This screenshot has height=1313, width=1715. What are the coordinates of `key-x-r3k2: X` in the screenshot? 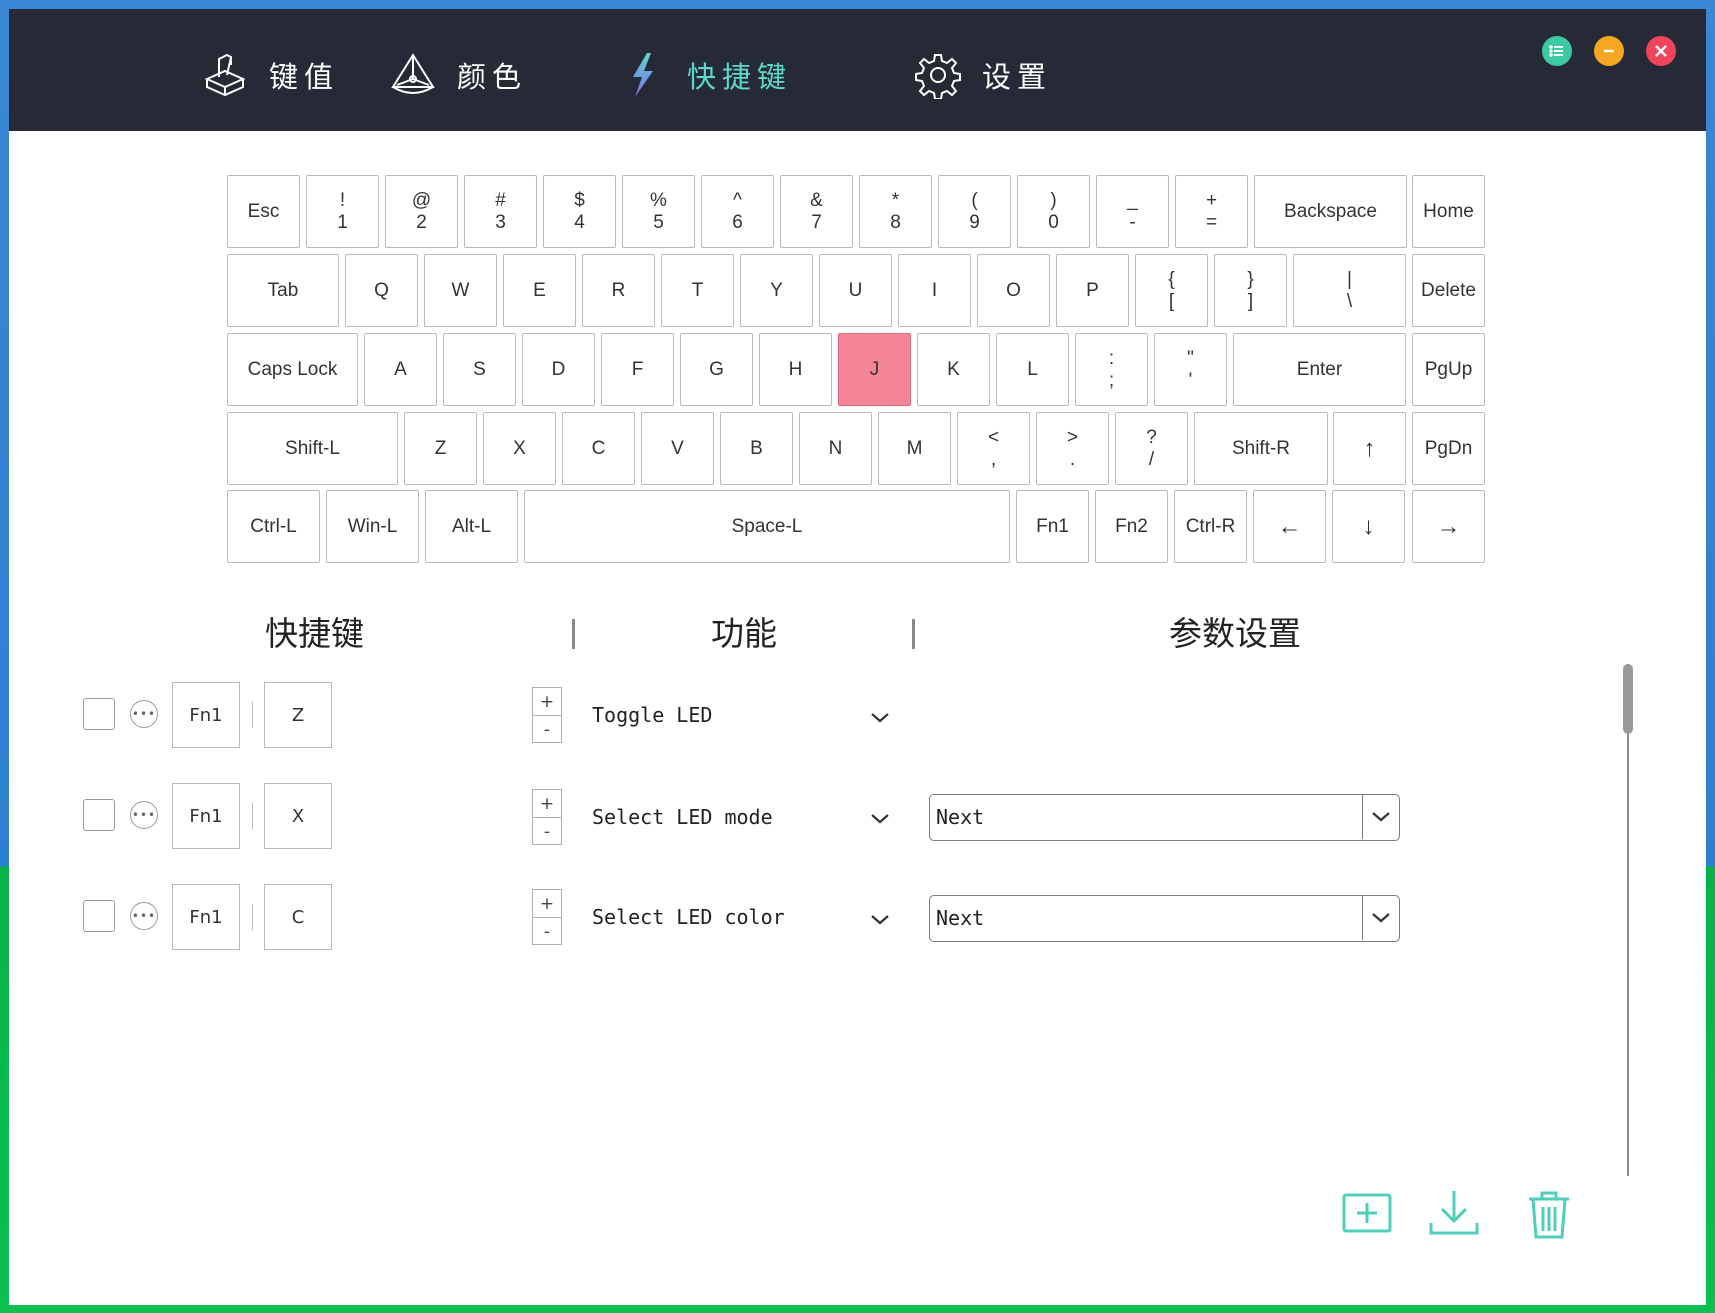 It's located at (519, 448).